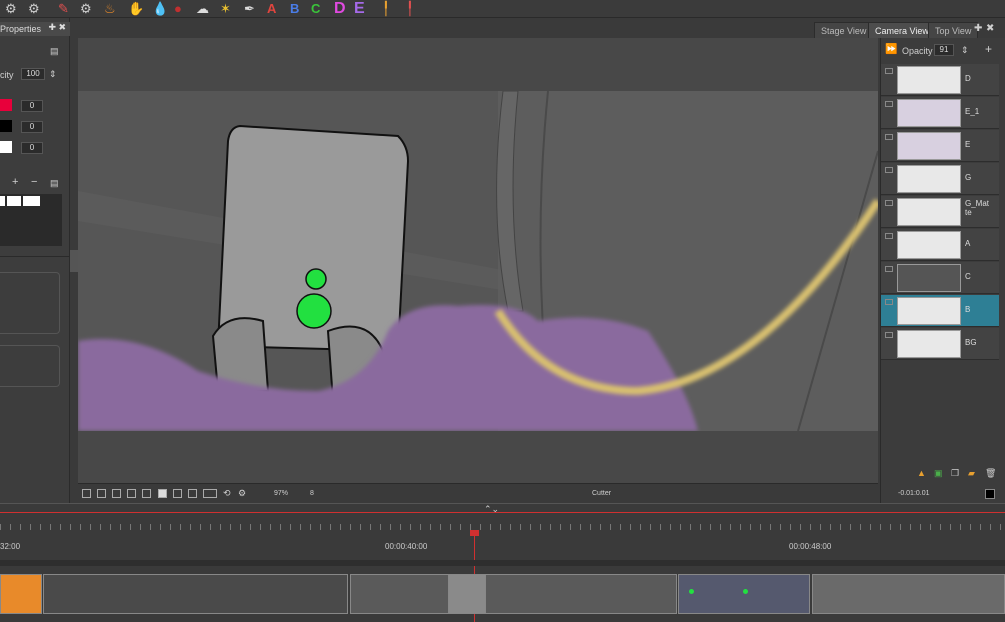 This screenshot has height=622, width=1005. What do you see at coordinates (178, 8) in the screenshot?
I see `drop-red-icon: ●` at bounding box center [178, 8].